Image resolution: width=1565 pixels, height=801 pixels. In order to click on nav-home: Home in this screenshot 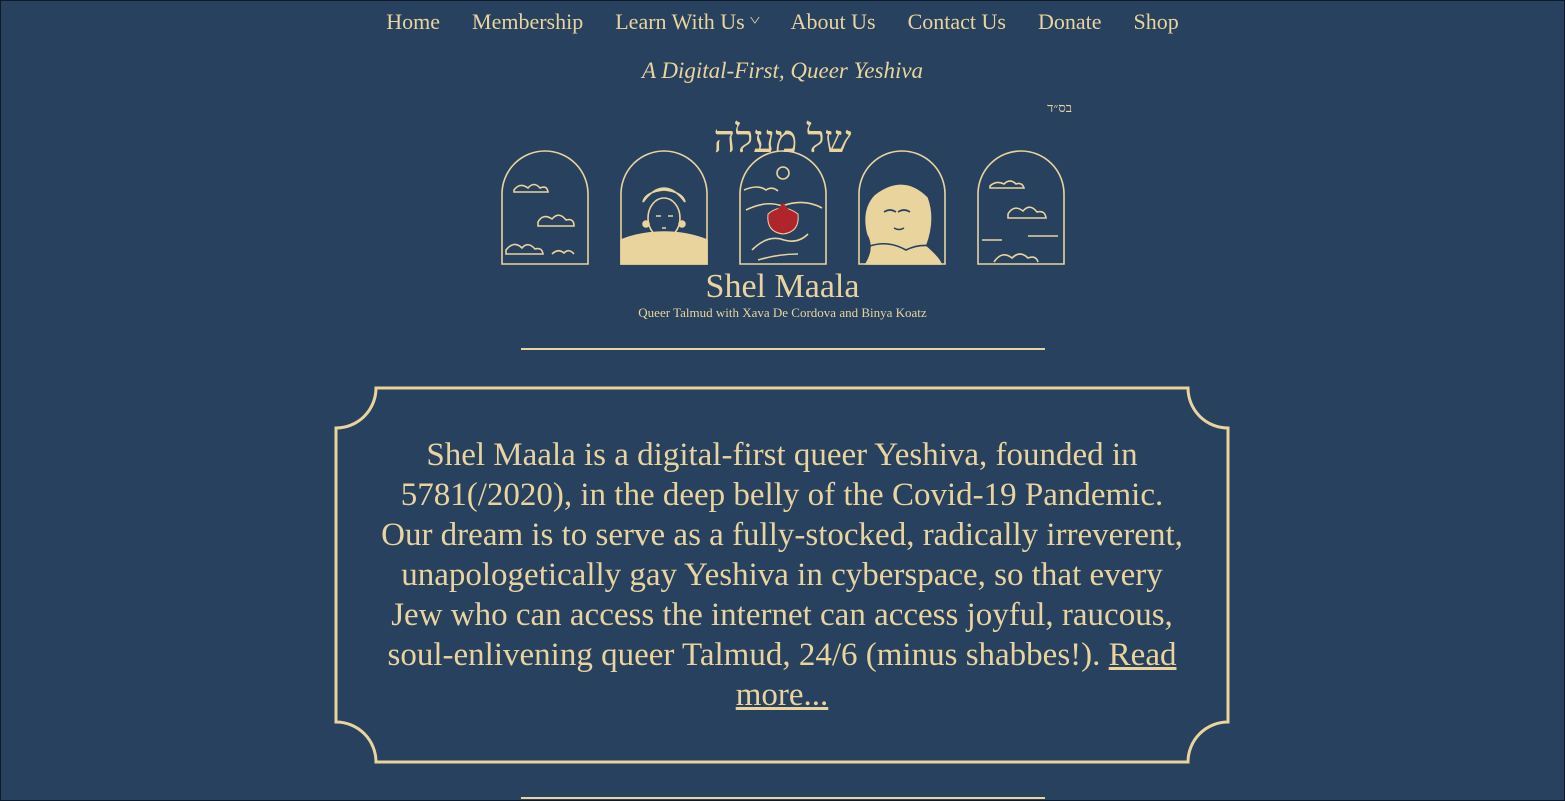, I will do `click(413, 22)`.